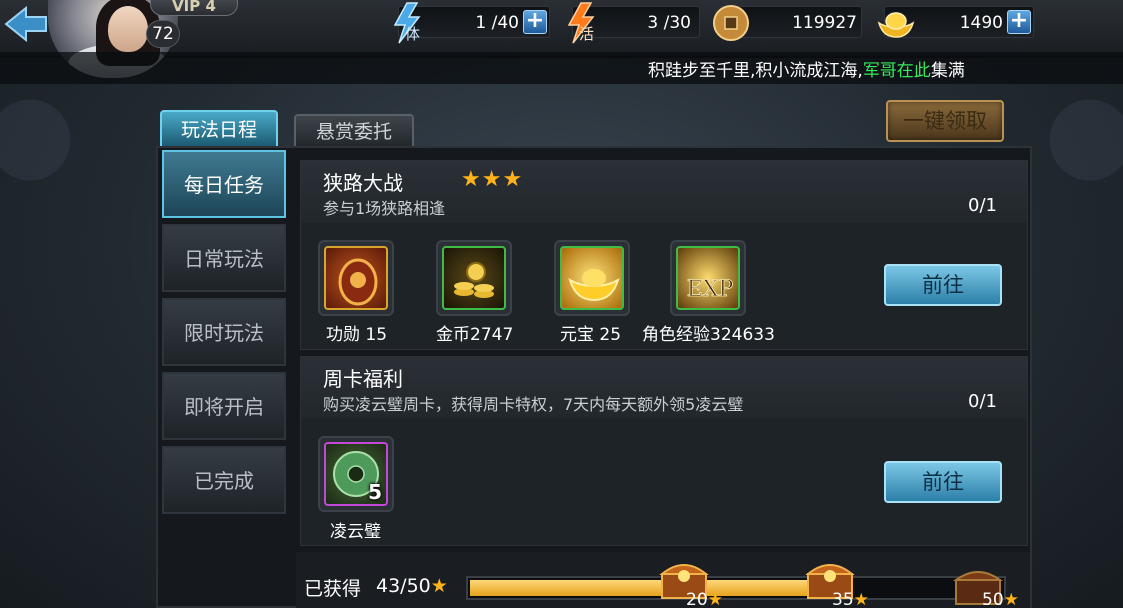 The height and width of the screenshot is (608, 1123). What do you see at coordinates (471, 23) in the screenshot?
I see `energy-resource: 体 1 /40 +` at bounding box center [471, 23].